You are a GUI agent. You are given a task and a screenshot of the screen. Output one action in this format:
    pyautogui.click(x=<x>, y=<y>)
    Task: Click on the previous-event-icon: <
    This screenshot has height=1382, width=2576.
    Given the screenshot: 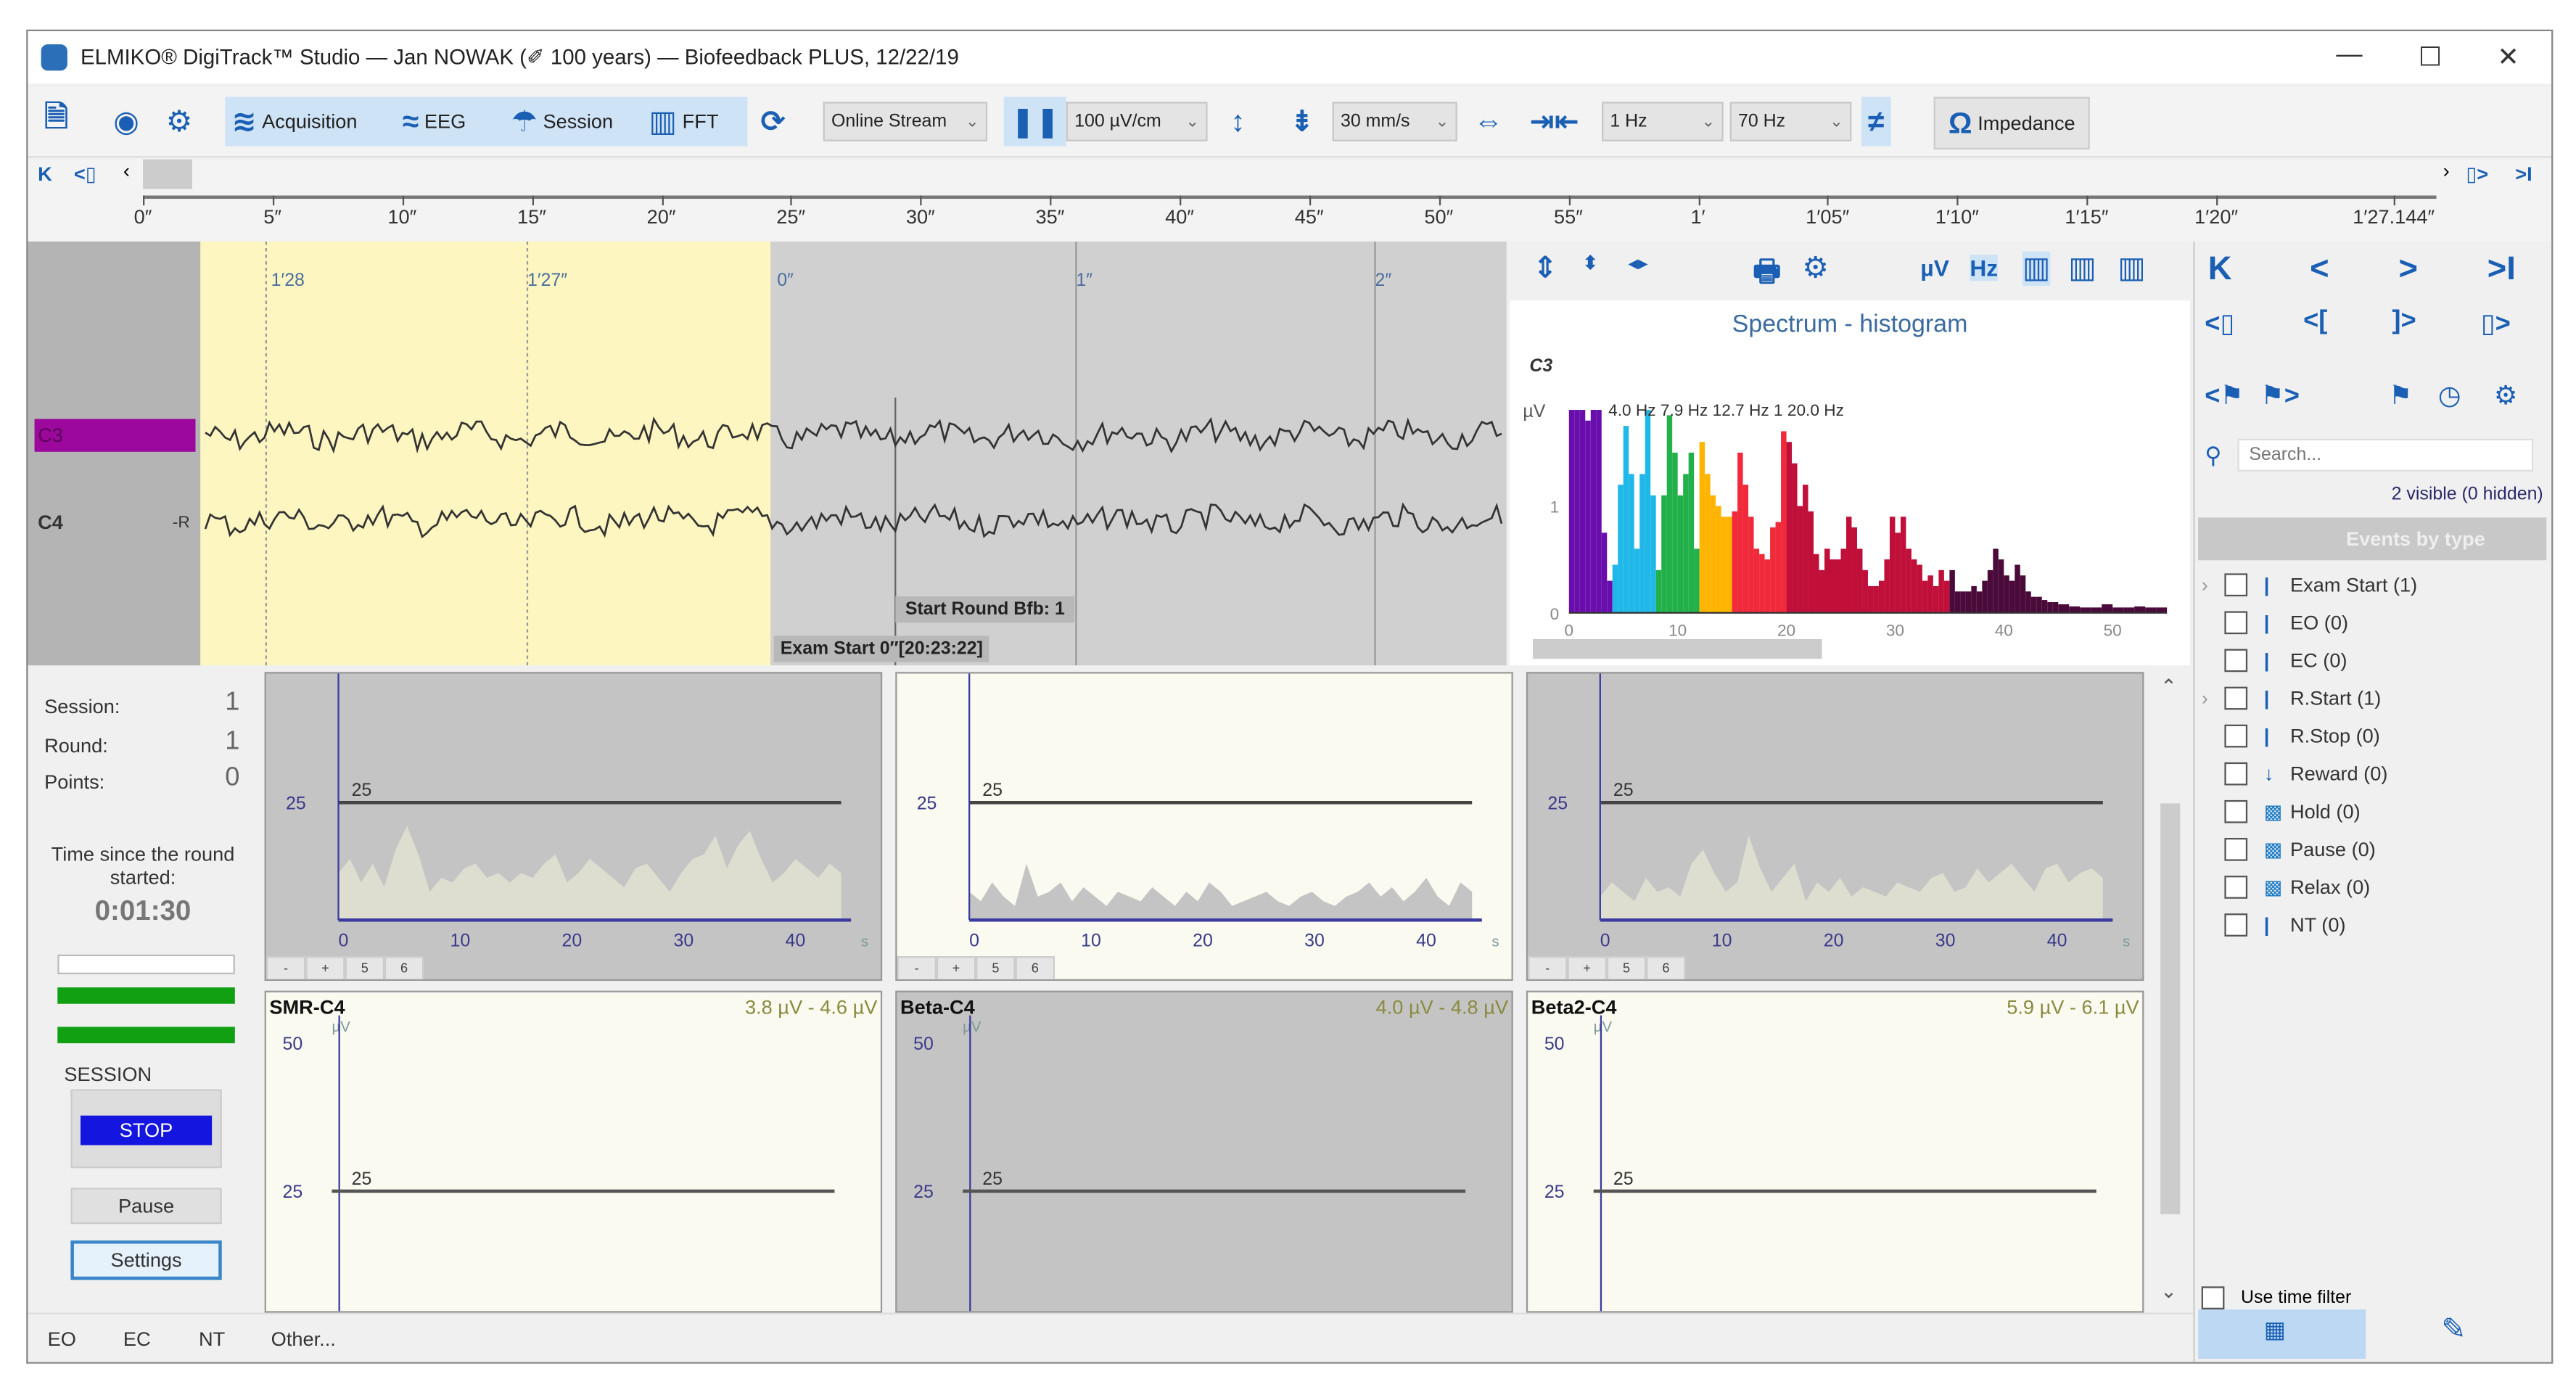 What is the action you would take?
    pyautogui.click(x=2319, y=270)
    